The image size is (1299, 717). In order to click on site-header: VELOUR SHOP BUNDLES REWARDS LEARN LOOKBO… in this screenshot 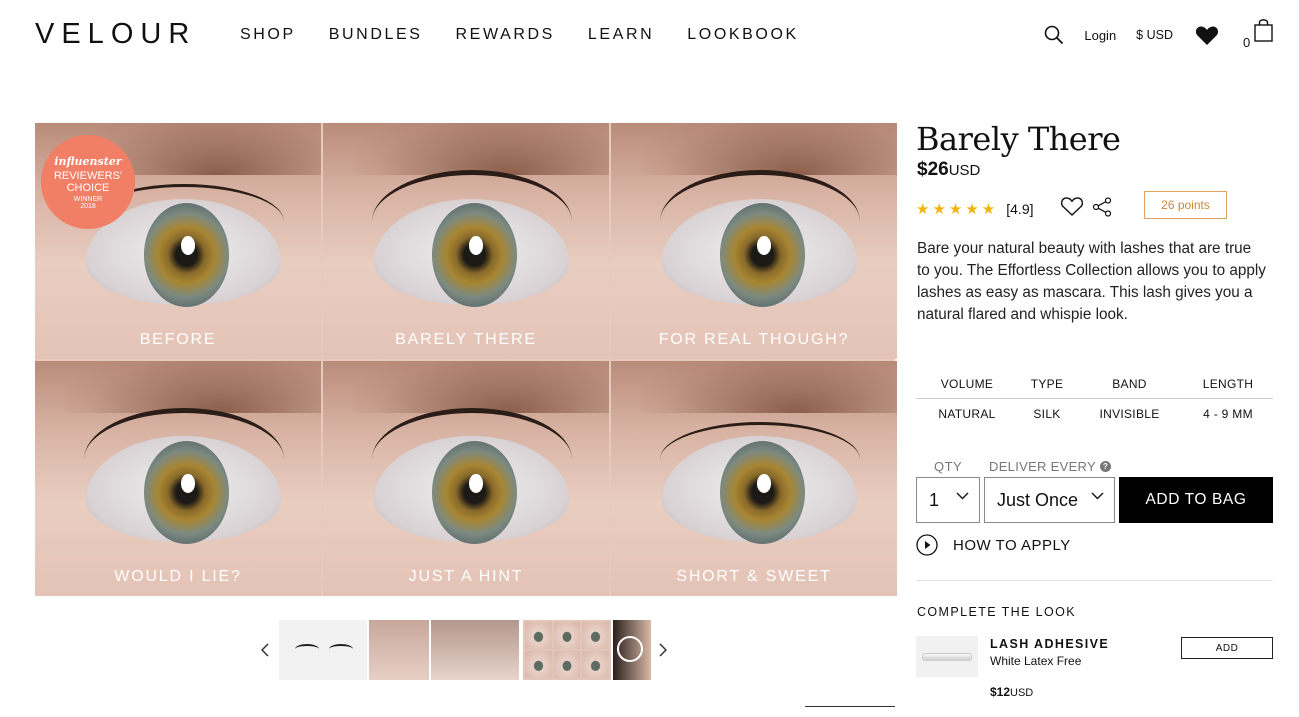, I will do `click(649, 35)`.